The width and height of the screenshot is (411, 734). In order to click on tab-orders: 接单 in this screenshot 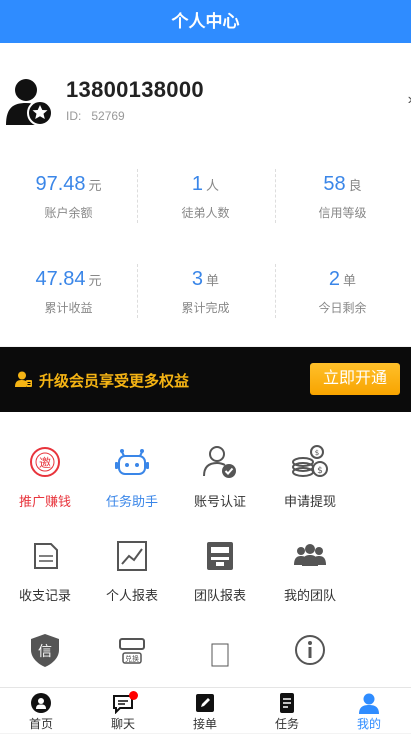, I will do `click(205, 711)`.